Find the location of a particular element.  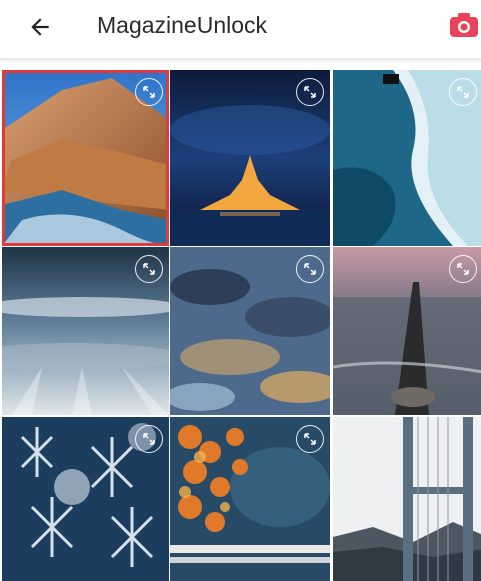

photo-suspension-bridge is located at coordinates (407, 499).